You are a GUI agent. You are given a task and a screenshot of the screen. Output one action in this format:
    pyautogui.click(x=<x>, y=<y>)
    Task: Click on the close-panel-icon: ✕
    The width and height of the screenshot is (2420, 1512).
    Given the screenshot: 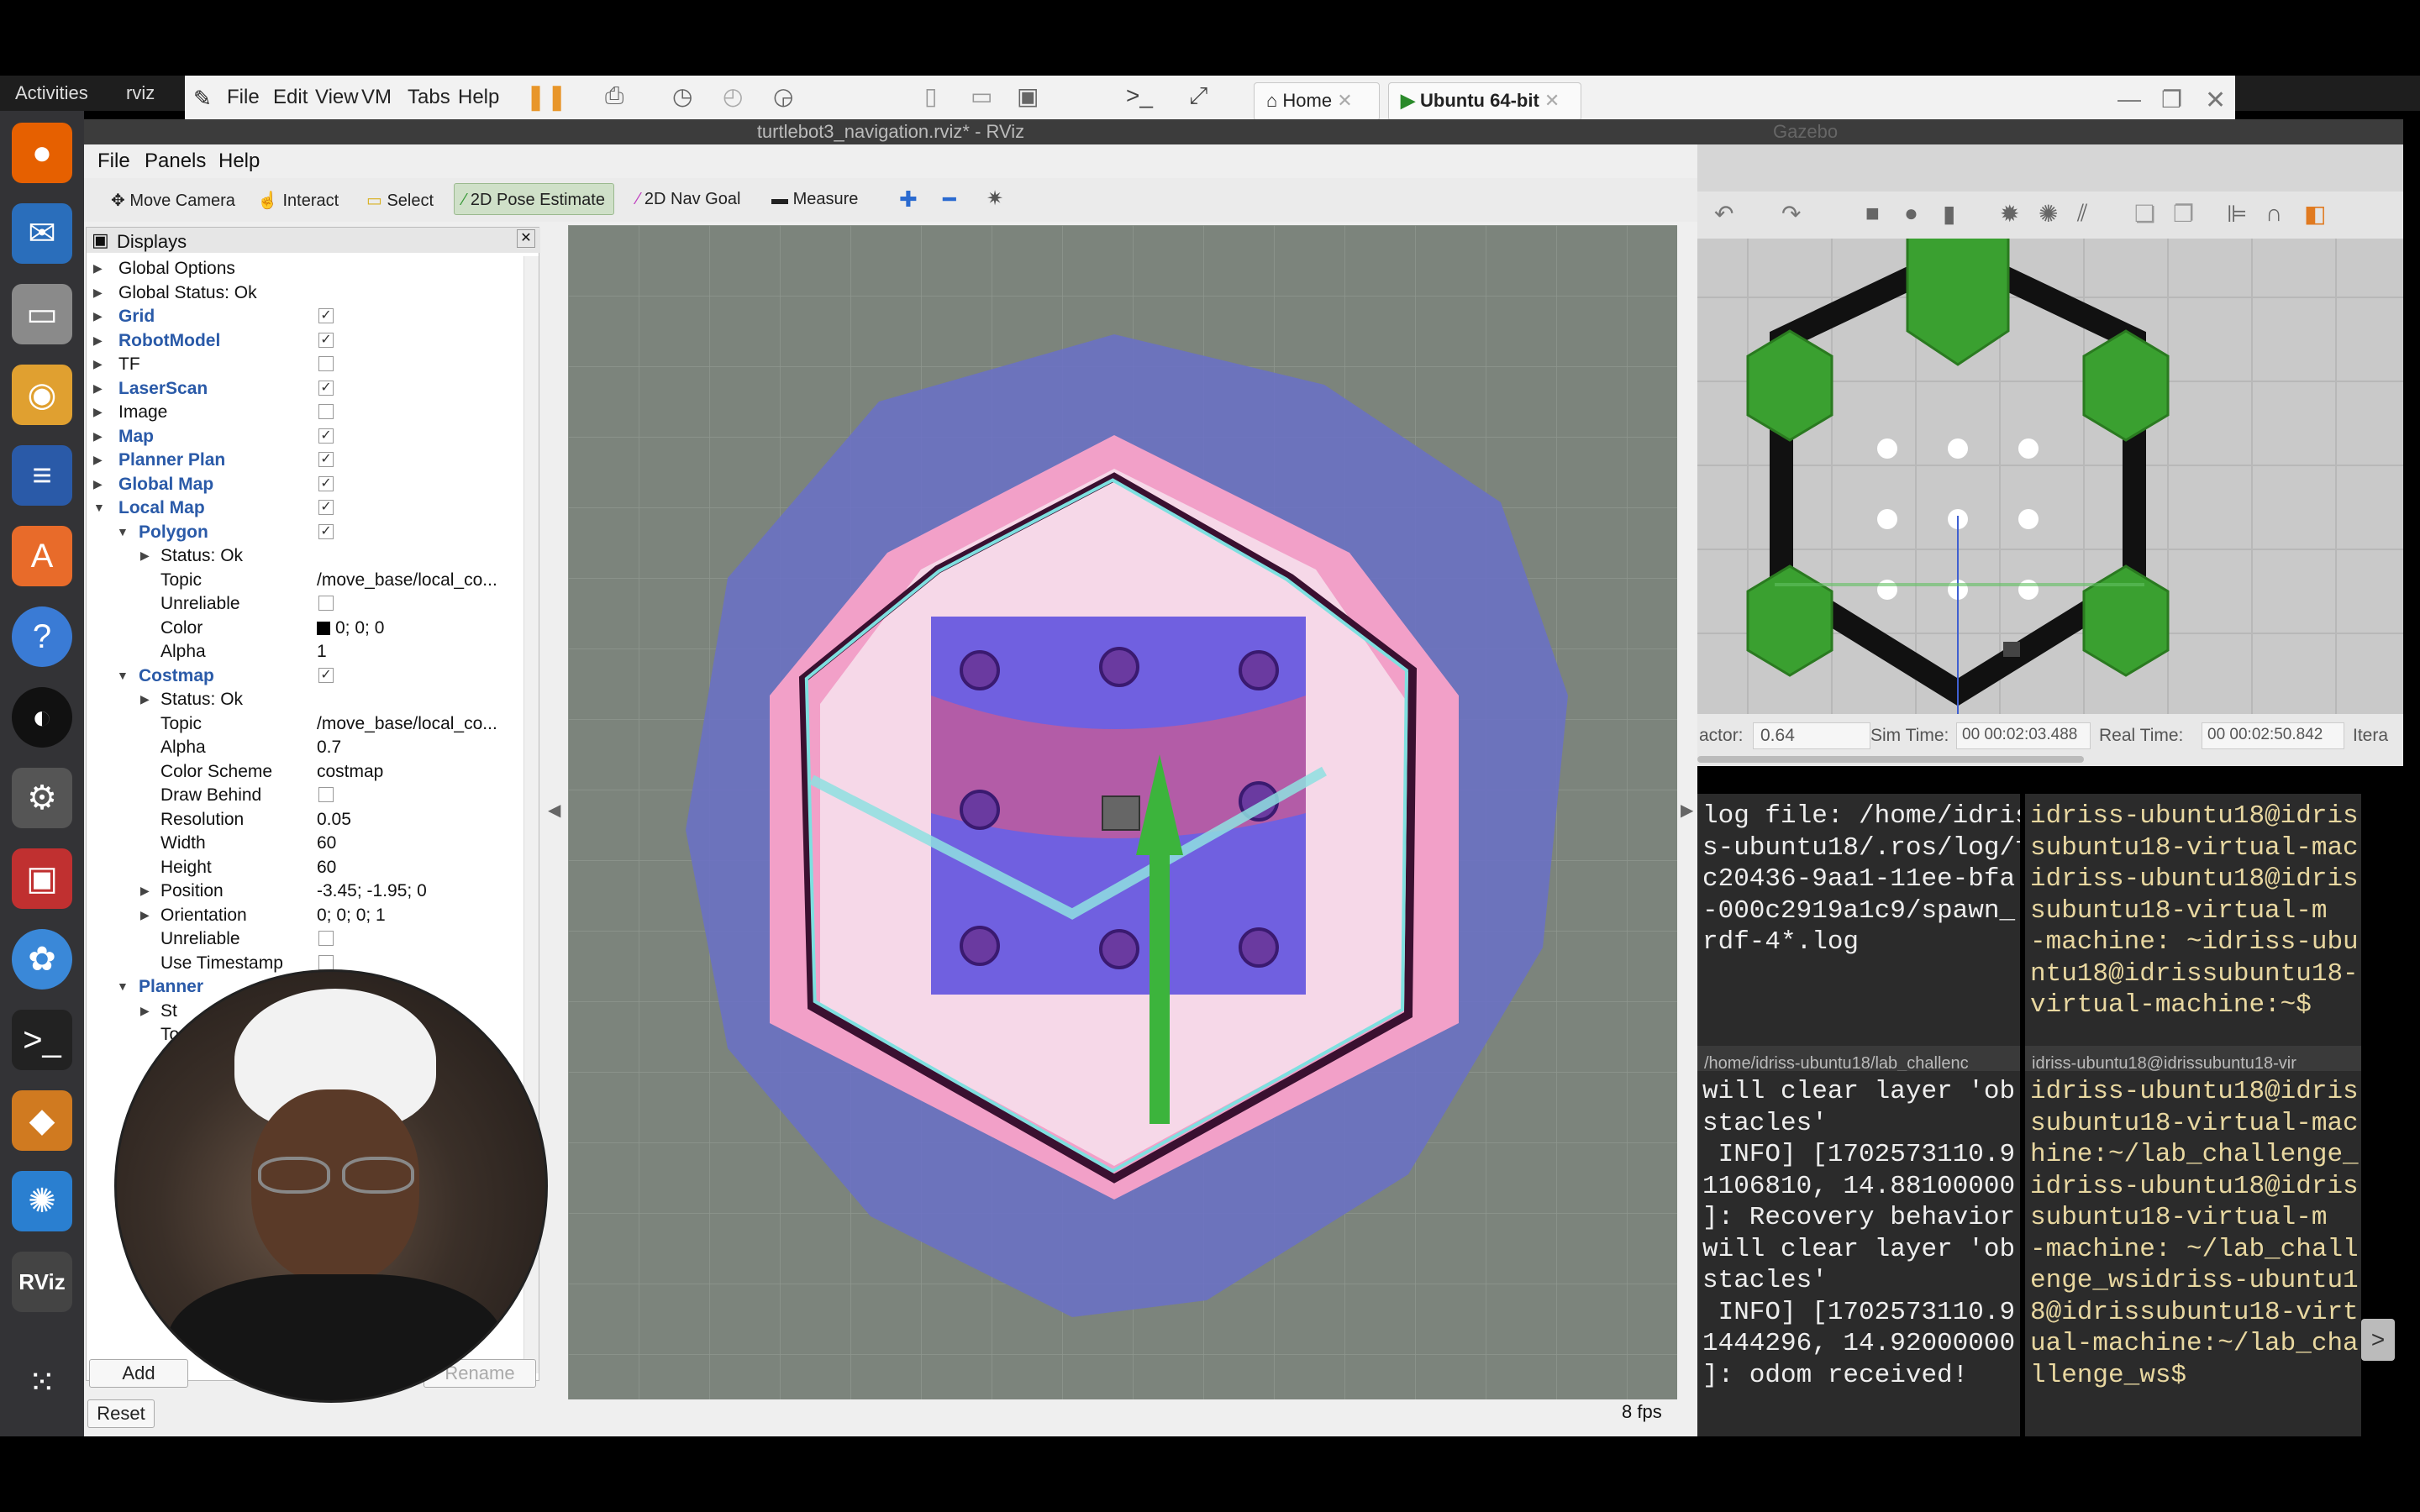 What is the action you would take?
    pyautogui.click(x=526, y=238)
    